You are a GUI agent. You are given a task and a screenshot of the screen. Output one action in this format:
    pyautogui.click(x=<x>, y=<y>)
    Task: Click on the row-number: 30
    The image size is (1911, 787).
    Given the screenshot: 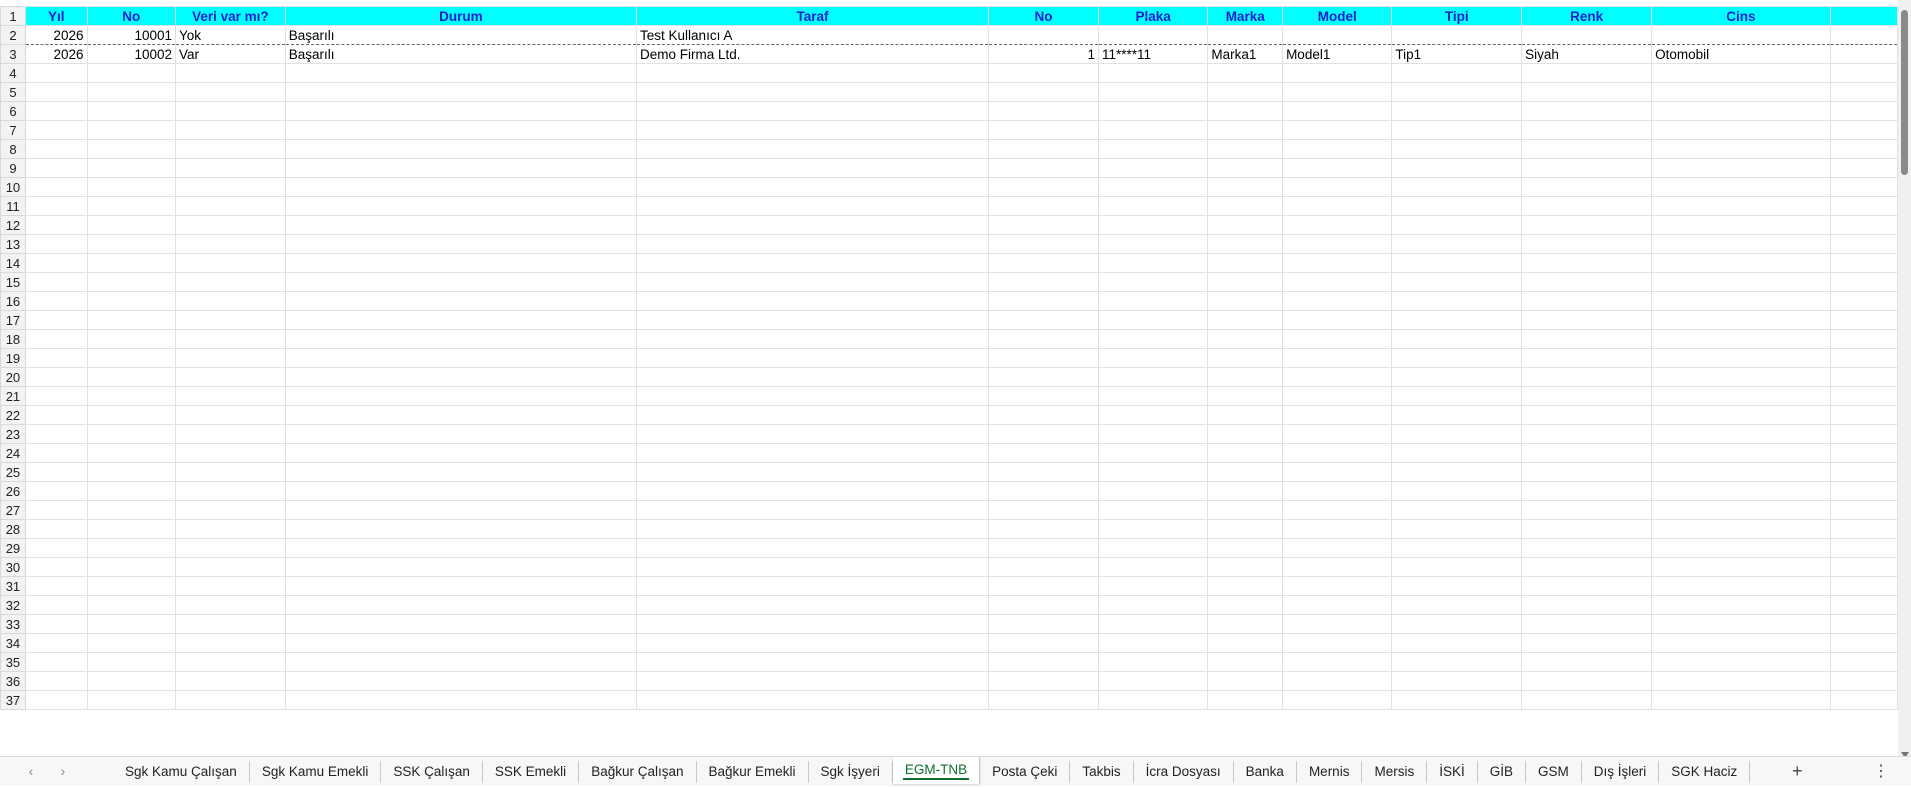 What is the action you would take?
    pyautogui.click(x=13, y=567)
    